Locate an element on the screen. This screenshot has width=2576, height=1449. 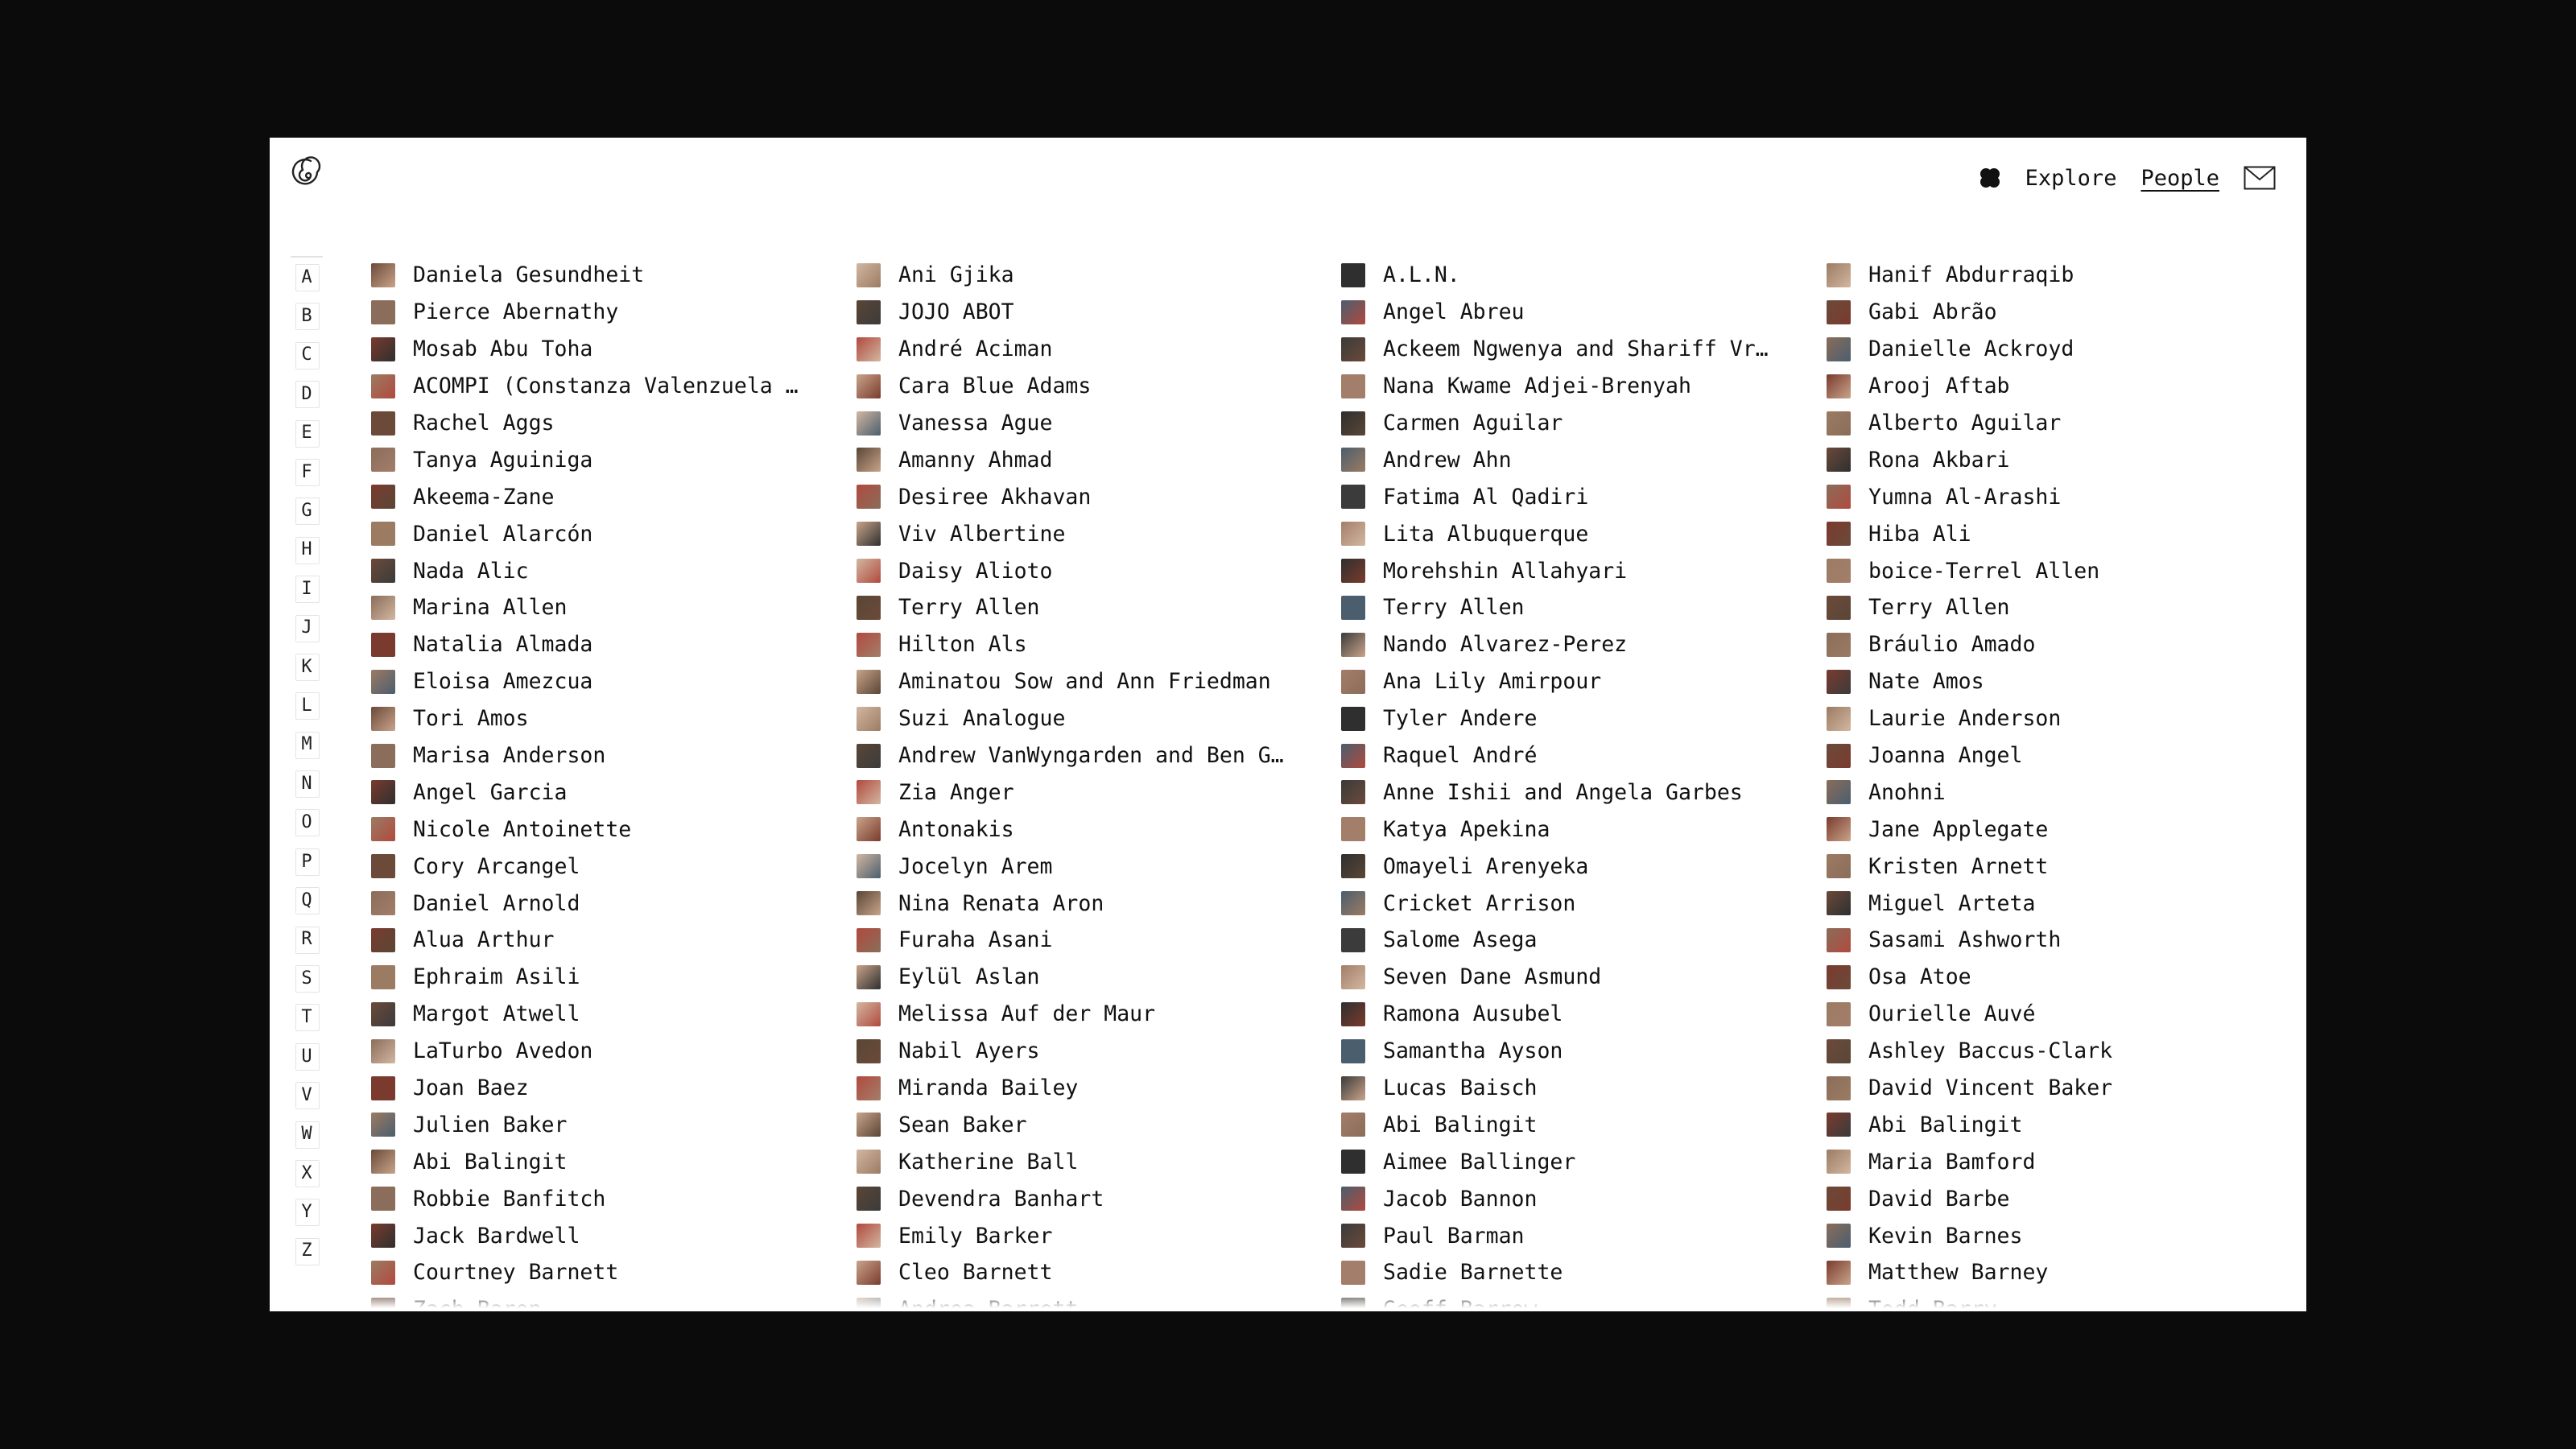
person-list-item: Osa Atoe is located at coordinates (2060, 977).